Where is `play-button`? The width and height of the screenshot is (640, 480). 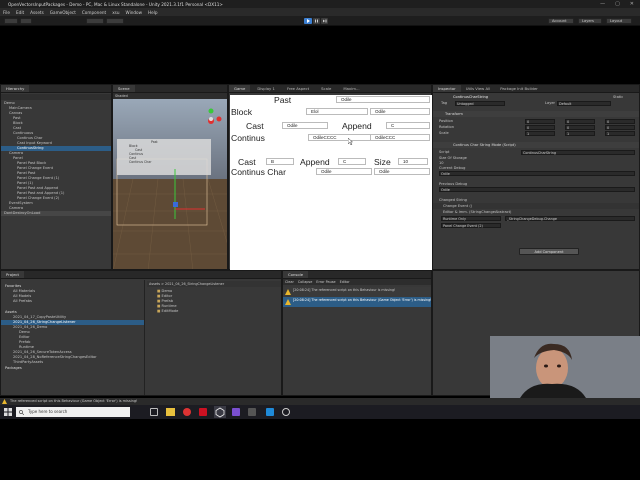
play-button is located at coordinates (308, 21).